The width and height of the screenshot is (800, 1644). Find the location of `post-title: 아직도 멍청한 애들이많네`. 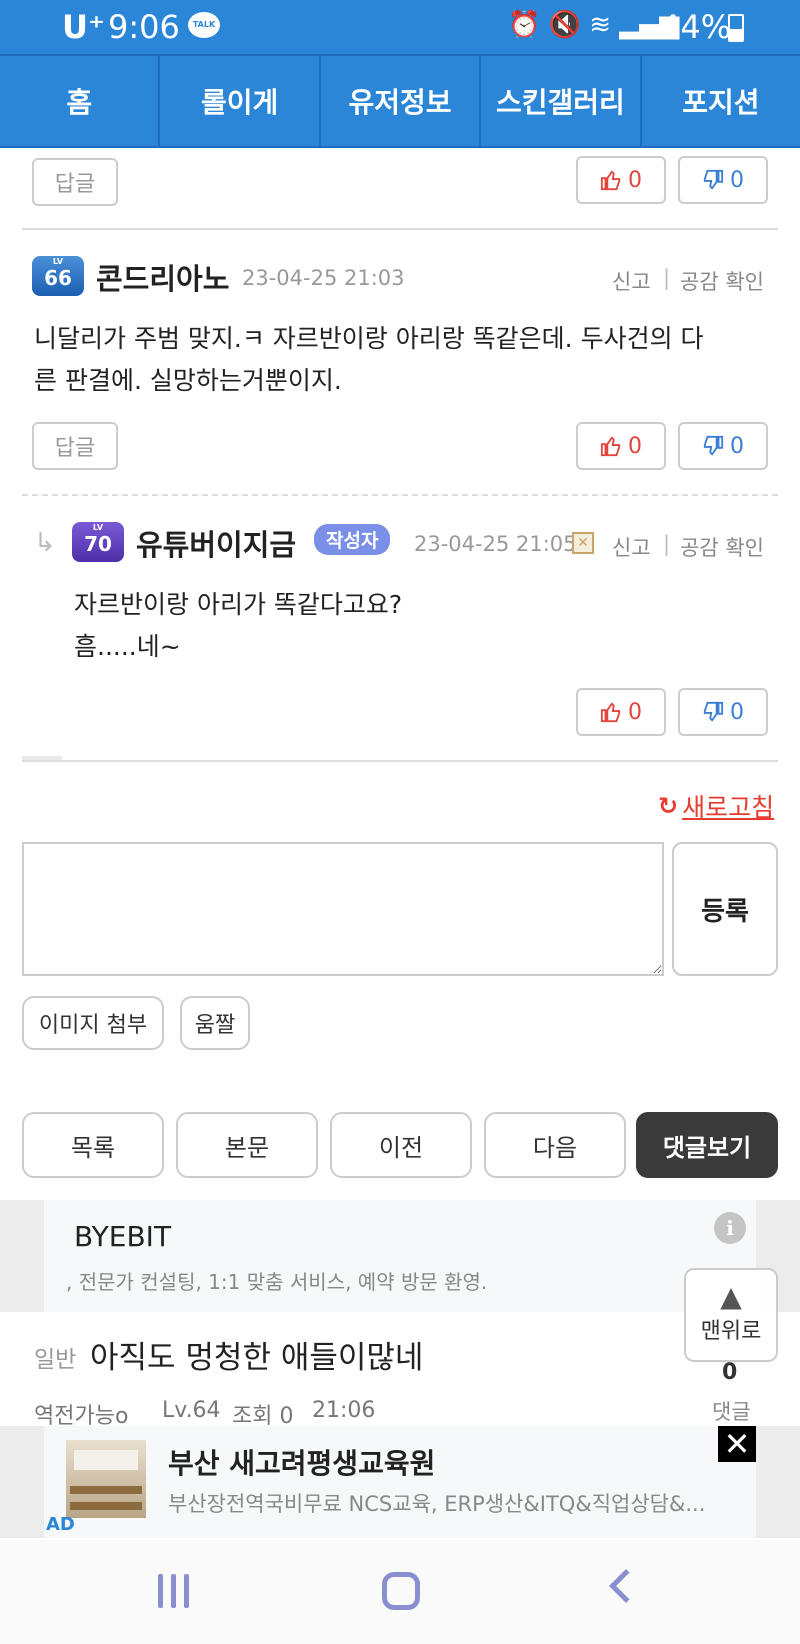

post-title: 아직도 멍청한 애들이많네 is located at coordinates (256, 1354).